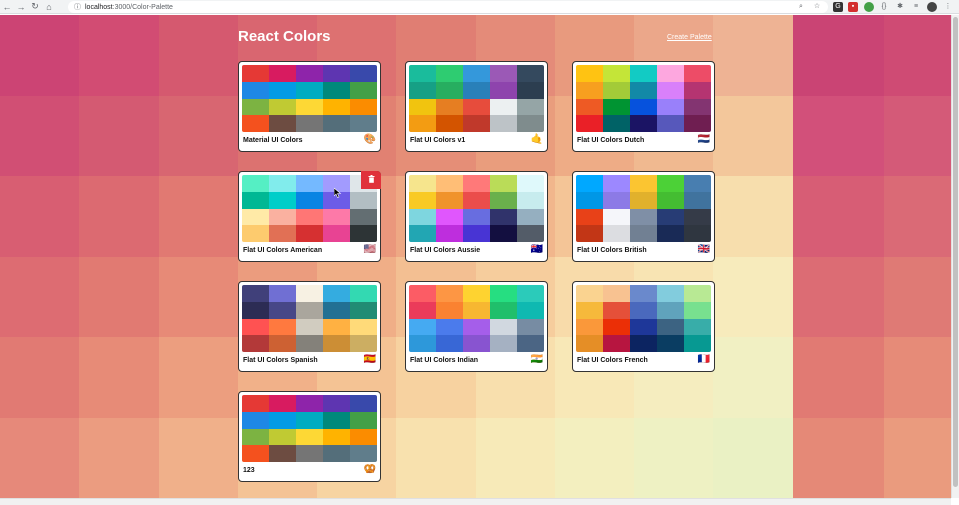 This screenshot has height=505, width=959. Describe the element at coordinates (884, 7) in the screenshot. I see `extension-icon: {}` at that location.